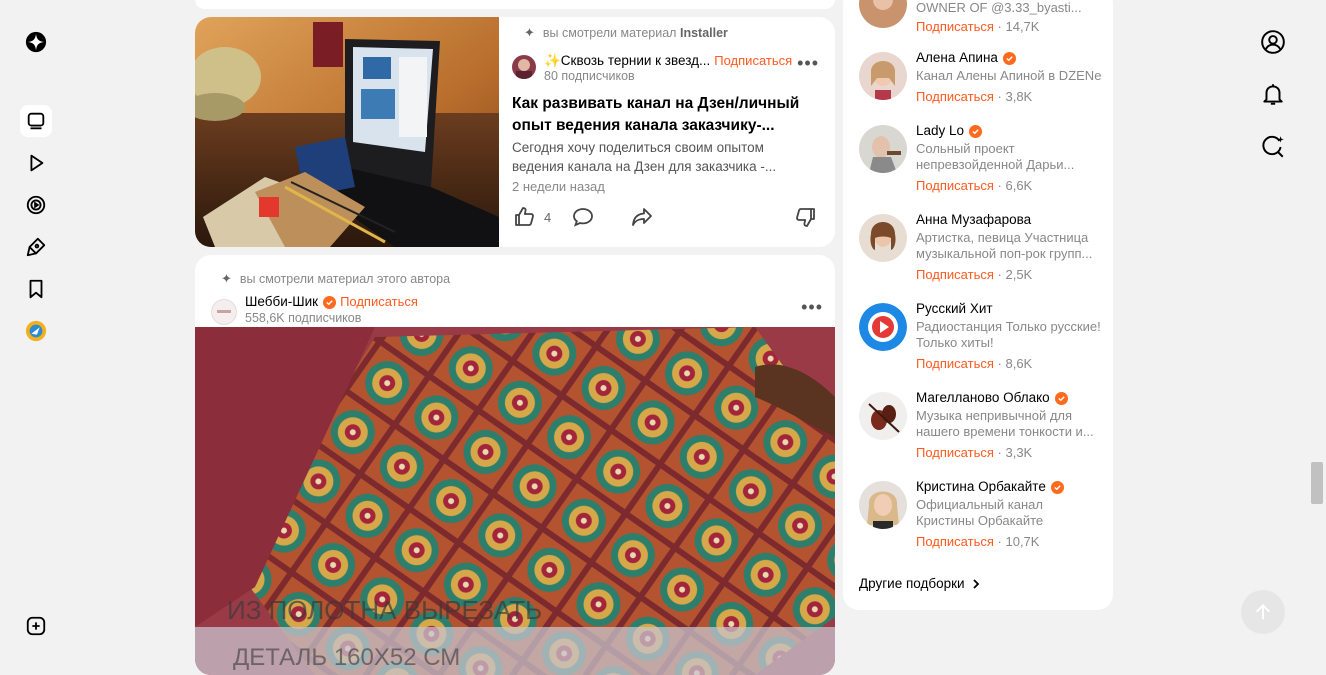  I want to click on search-sparkle-icon, so click(1273, 147).